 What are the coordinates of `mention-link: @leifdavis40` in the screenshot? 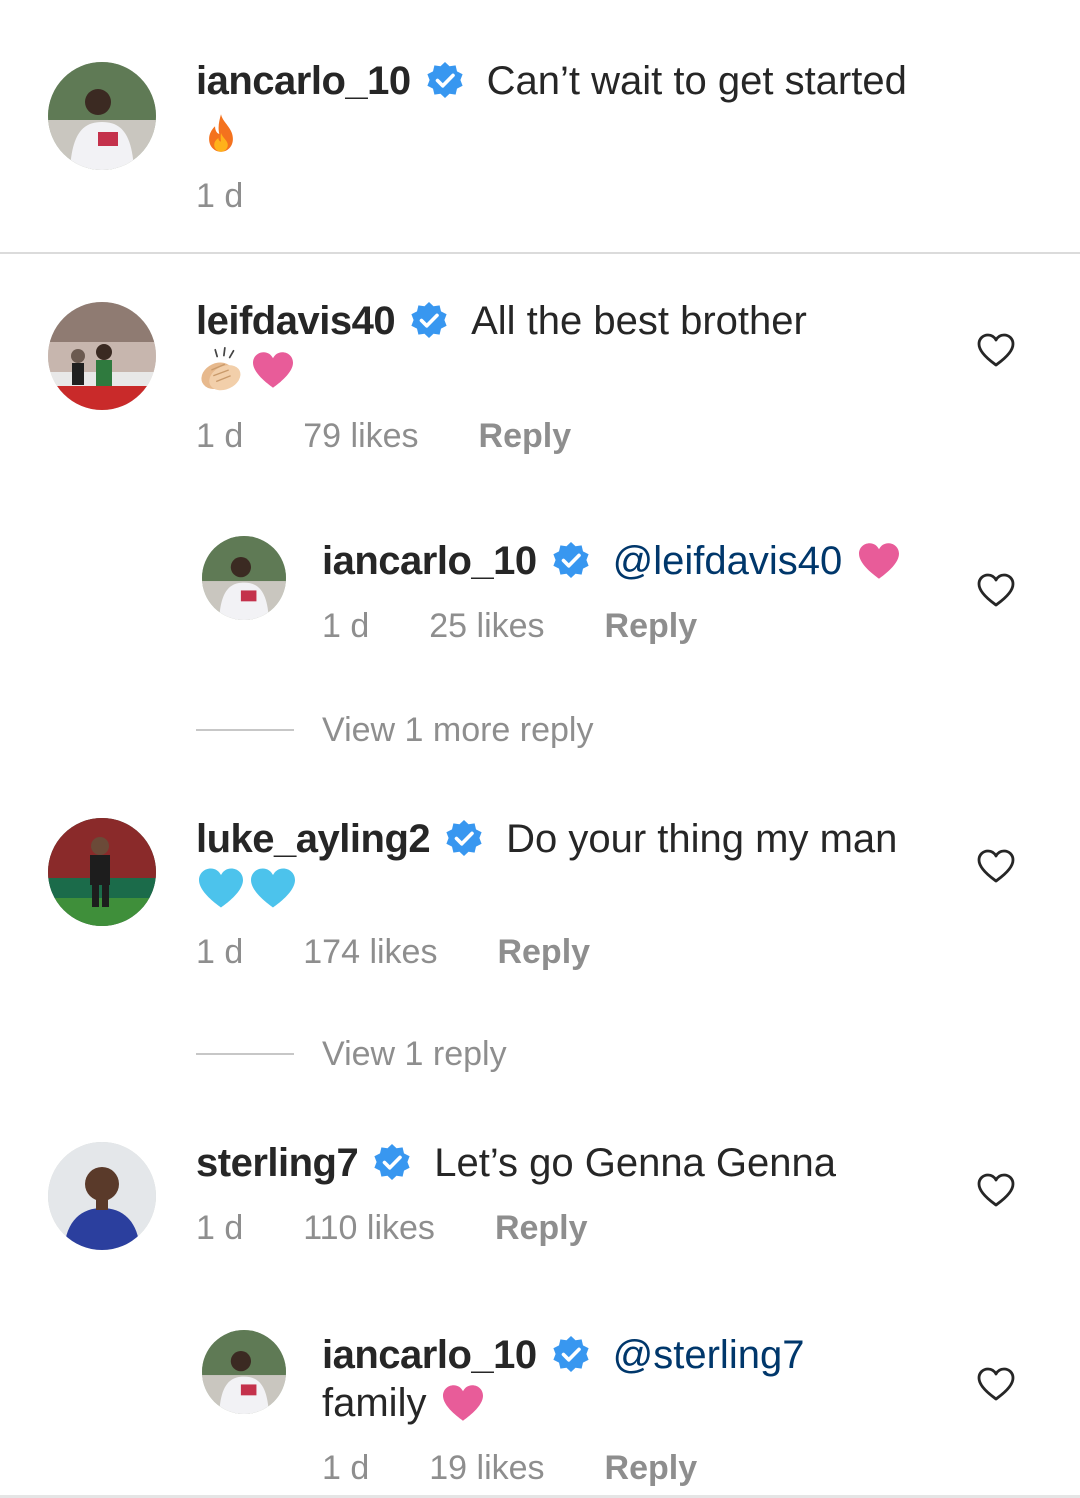 It's located at (728, 561).